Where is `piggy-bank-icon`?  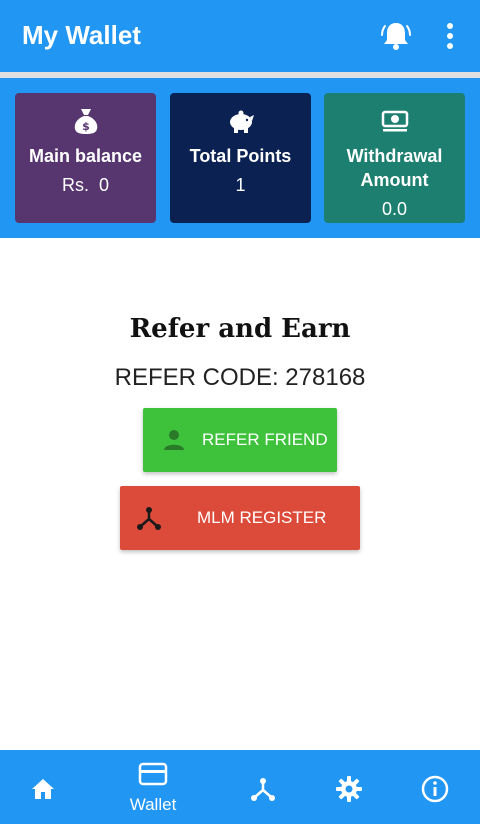
piggy-bank-icon is located at coordinates (241, 121).